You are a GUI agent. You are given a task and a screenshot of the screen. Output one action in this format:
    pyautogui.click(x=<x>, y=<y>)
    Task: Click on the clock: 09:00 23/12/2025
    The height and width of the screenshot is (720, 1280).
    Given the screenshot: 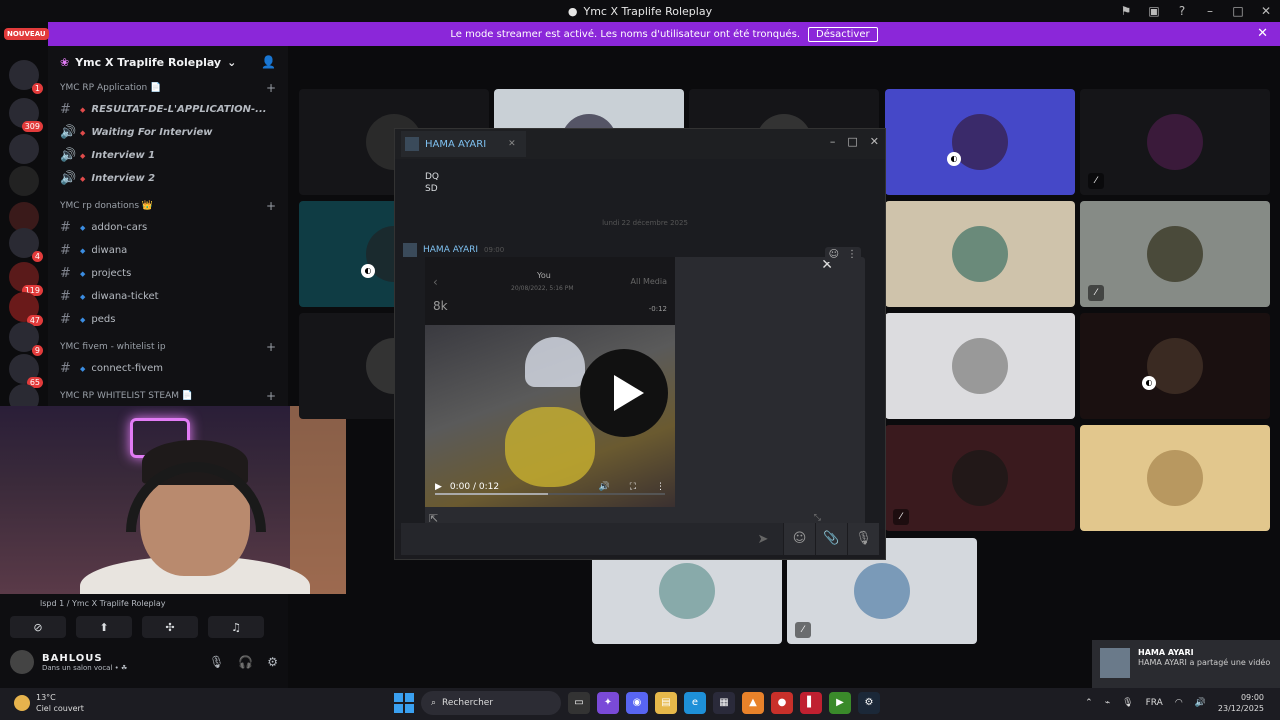 What is the action you would take?
    pyautogui.click(x=1241, y=703)
    